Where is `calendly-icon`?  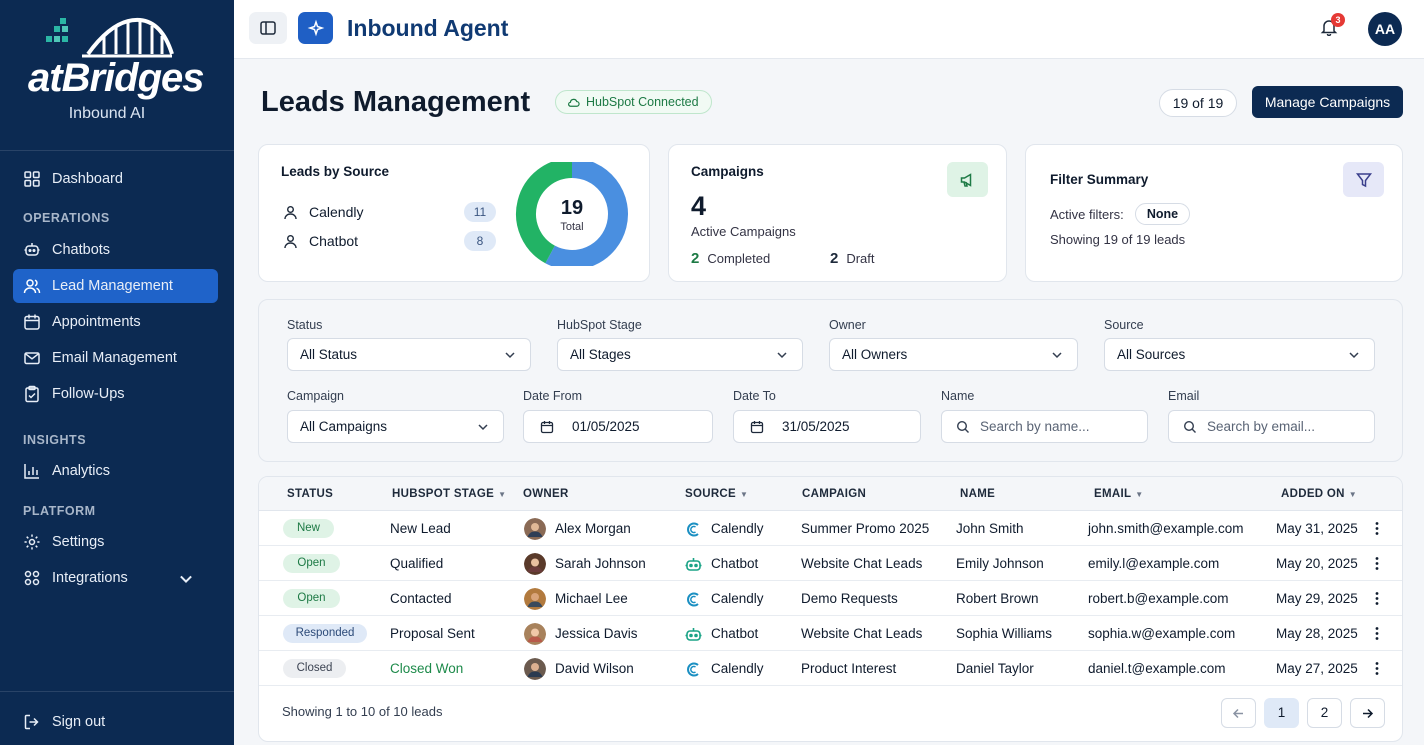
calendly-icon is located at coordinates (693, 529).